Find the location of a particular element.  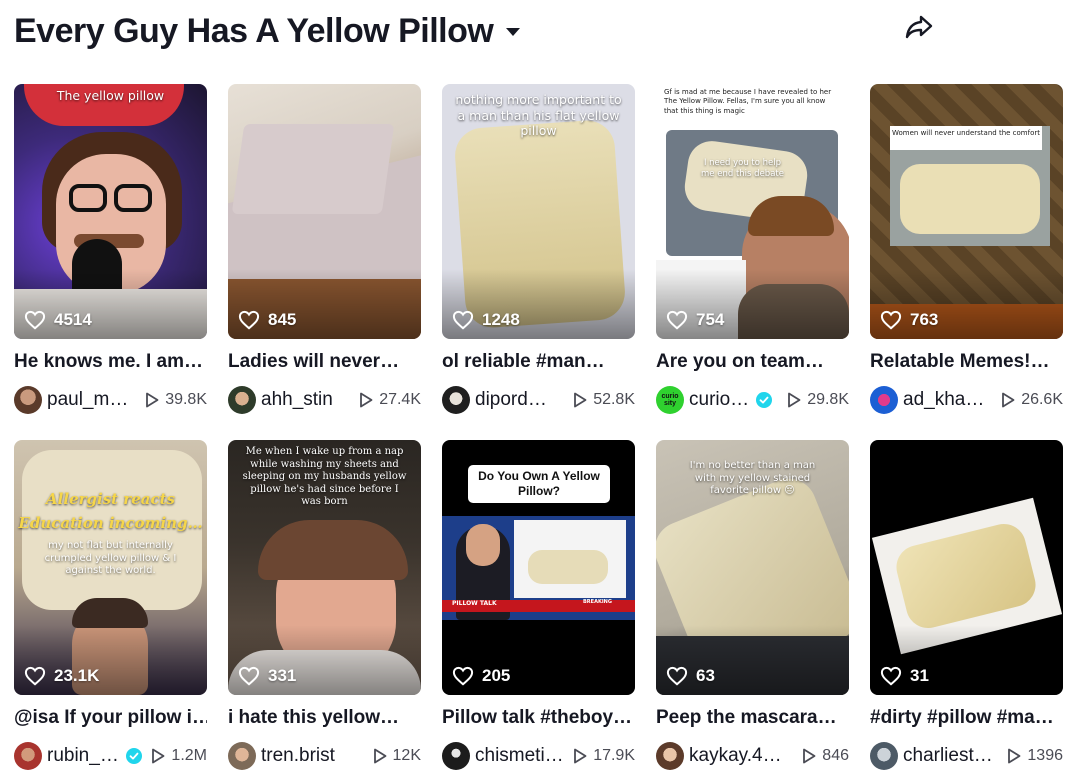

video-meta: ahh_stin 27.4K is located at coordinates (324, 400).